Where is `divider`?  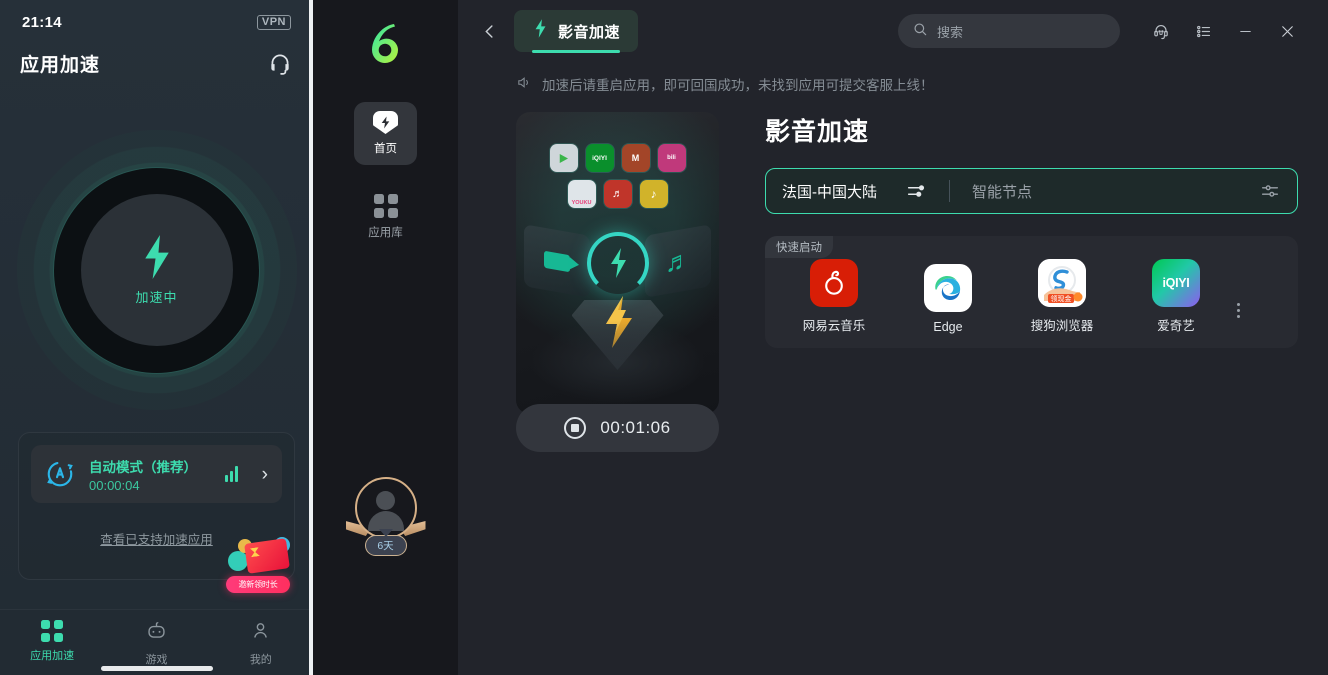
divider is located at coordinates (949, 191).